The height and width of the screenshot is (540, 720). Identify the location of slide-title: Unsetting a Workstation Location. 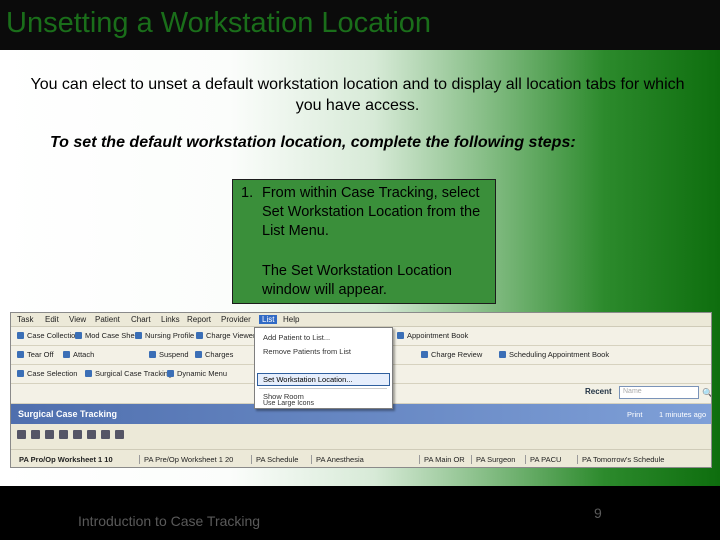
(219, 23).